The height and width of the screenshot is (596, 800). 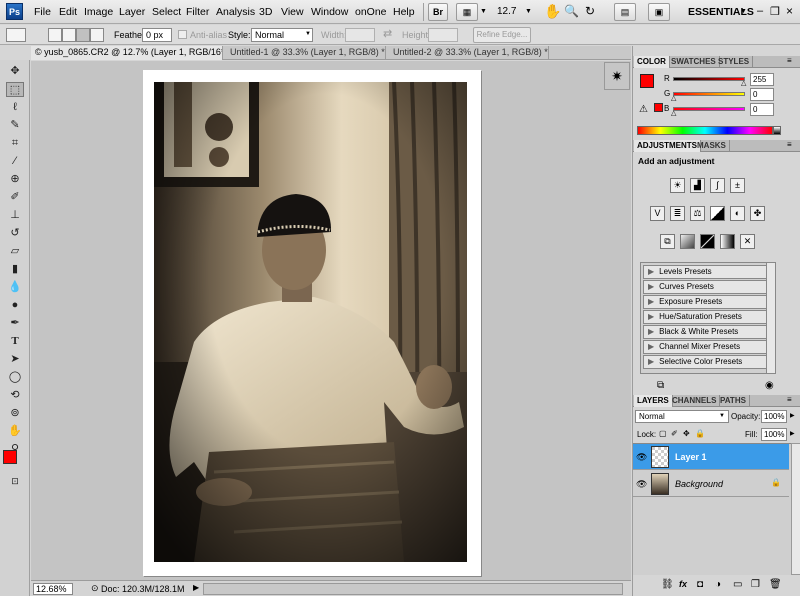 I want to click on preset-levels: ▶ Levels Presets, so click(x=706, y=272).